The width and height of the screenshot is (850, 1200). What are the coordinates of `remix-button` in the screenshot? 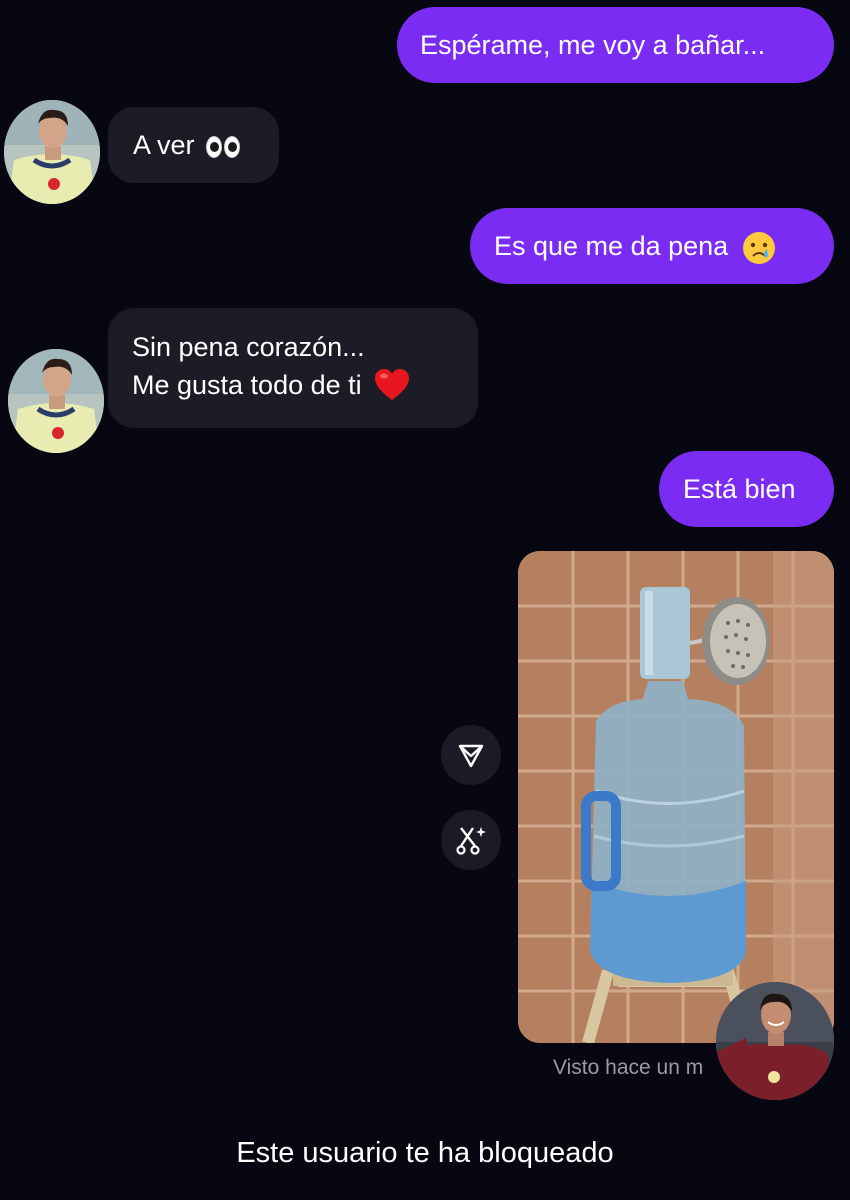 It's located at (471, 840).